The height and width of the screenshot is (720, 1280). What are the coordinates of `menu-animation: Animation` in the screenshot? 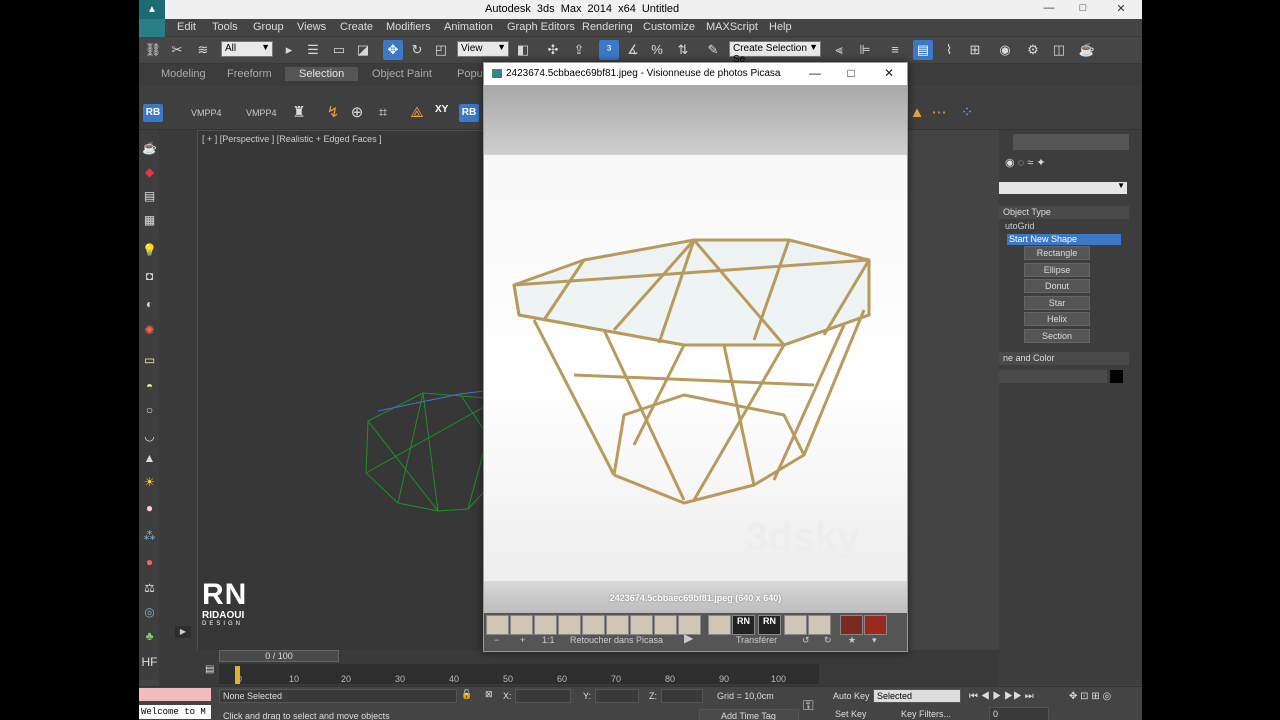 It's located at (468, 27).